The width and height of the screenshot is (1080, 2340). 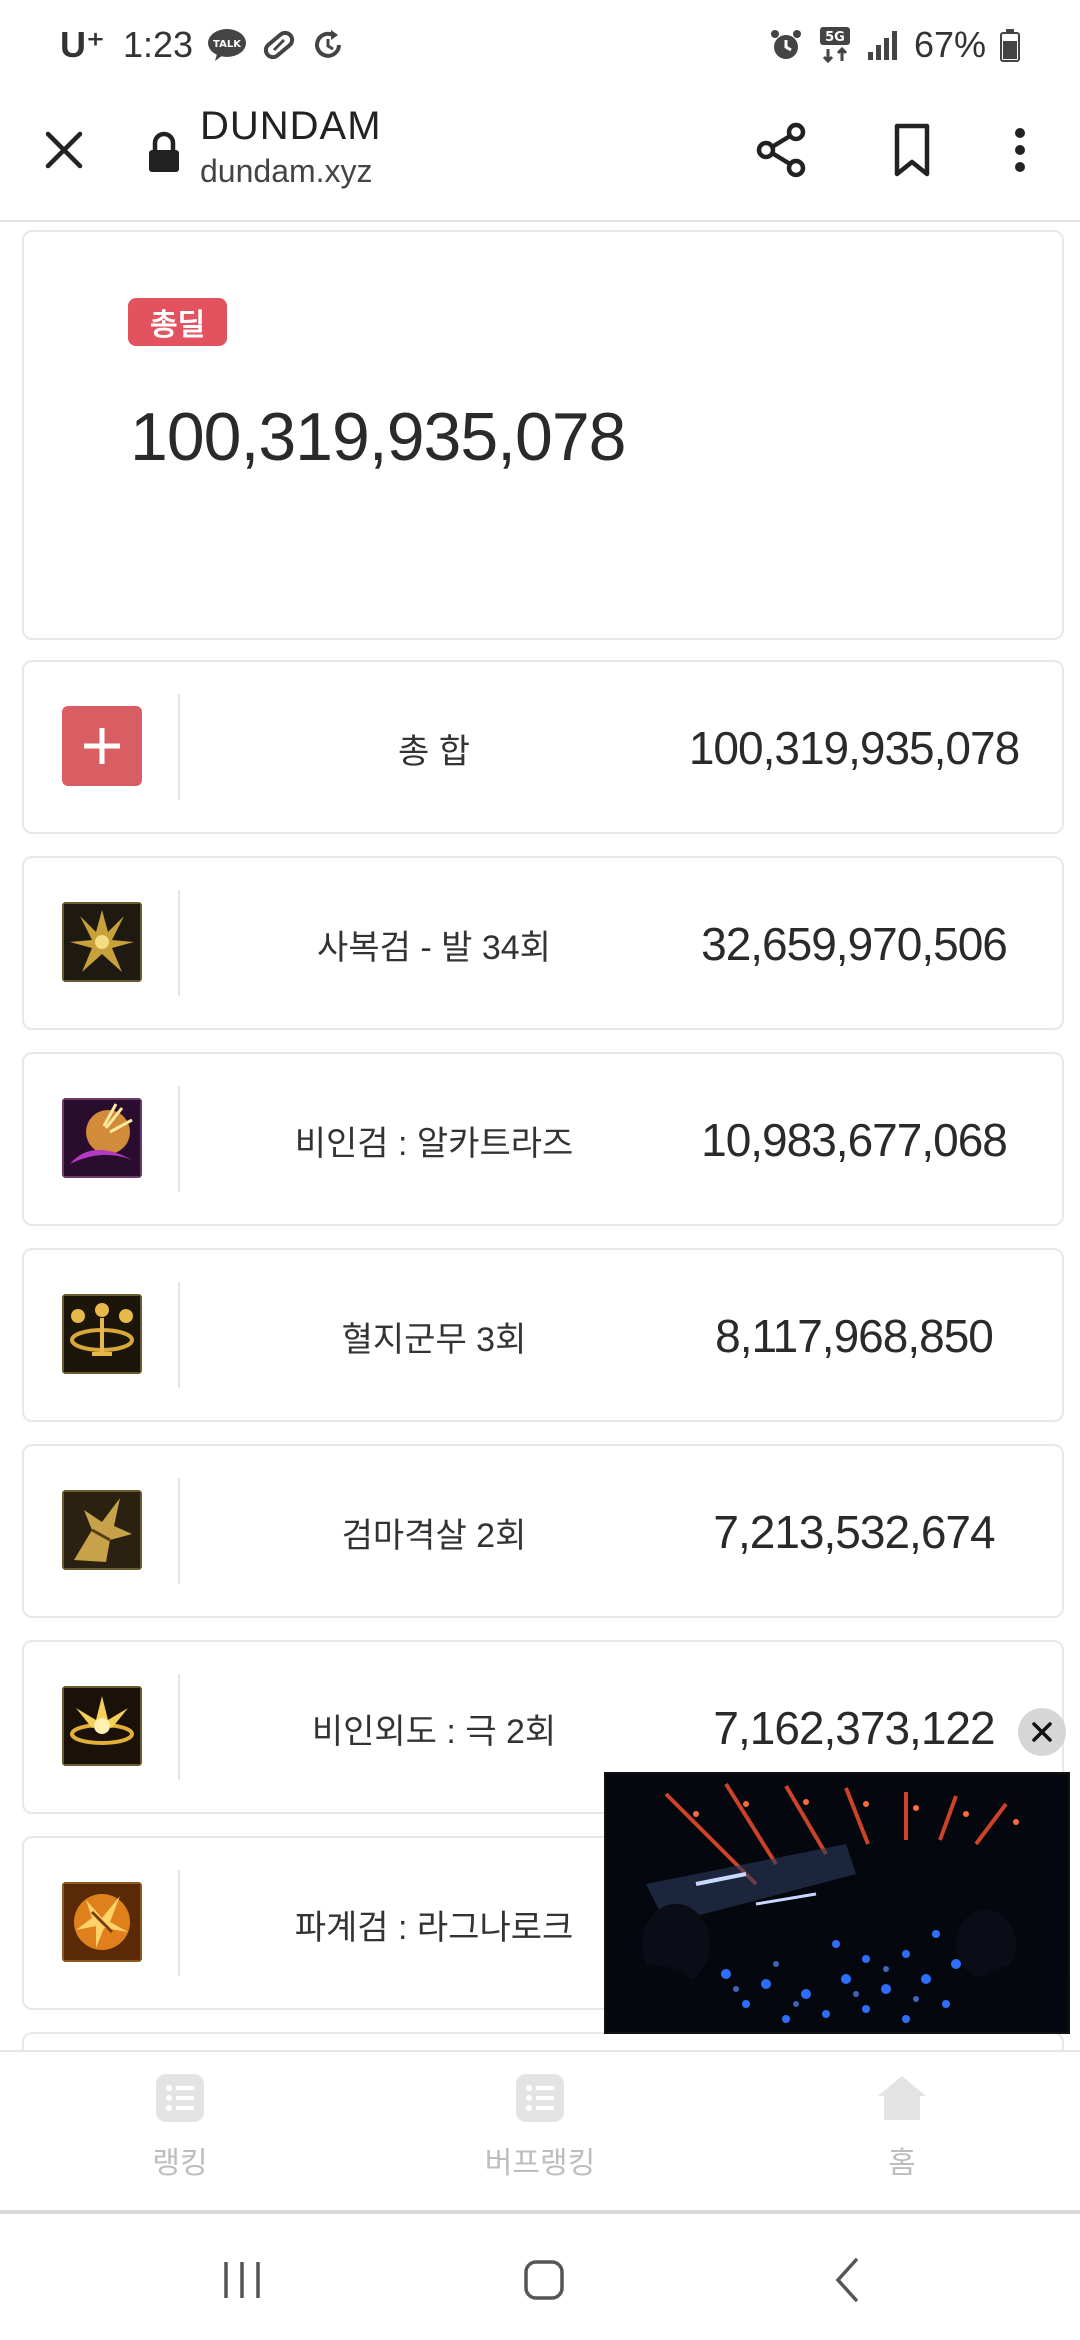 I want to click on skill-name: 비인검 : 알카트라즈, so click(x=434, y=1143).